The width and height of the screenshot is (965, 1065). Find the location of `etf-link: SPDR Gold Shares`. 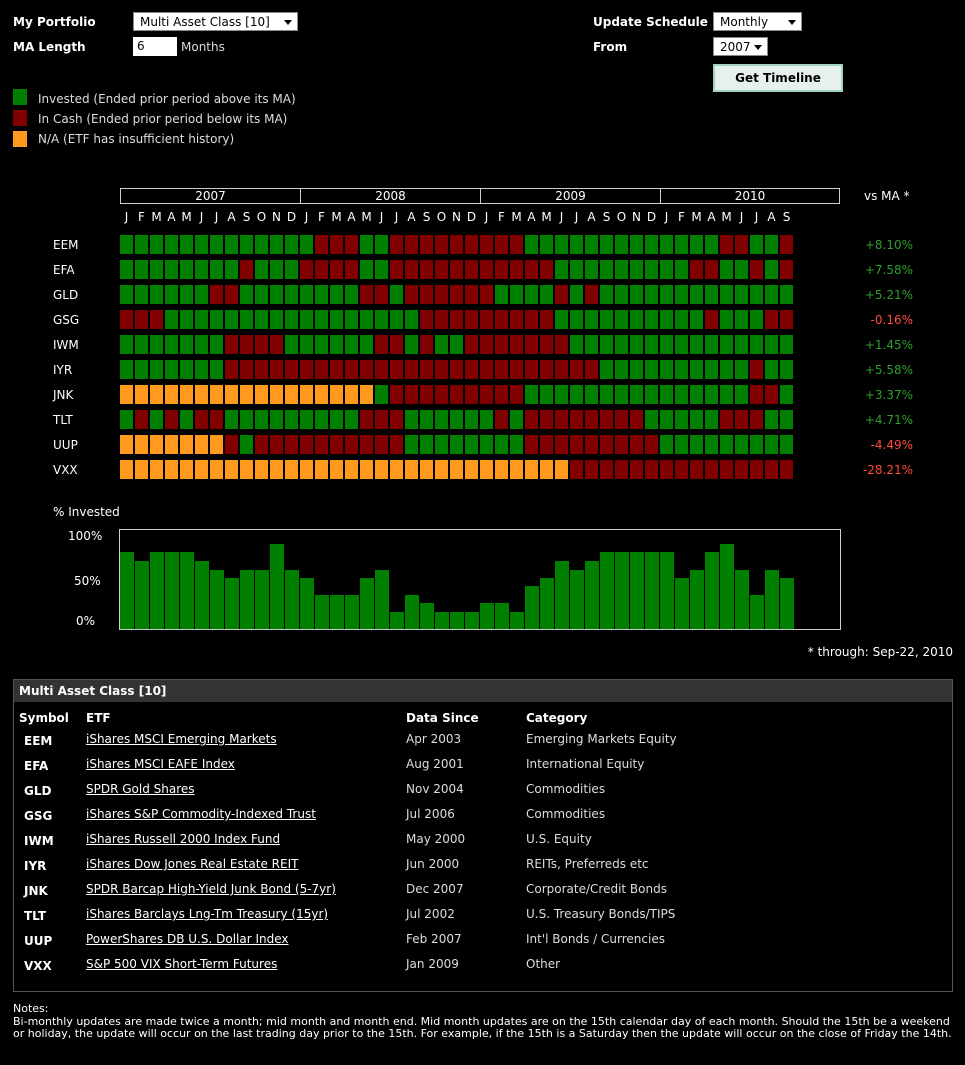

etf-link: SPDR Gold Shares is located at coordinates (140, 789).